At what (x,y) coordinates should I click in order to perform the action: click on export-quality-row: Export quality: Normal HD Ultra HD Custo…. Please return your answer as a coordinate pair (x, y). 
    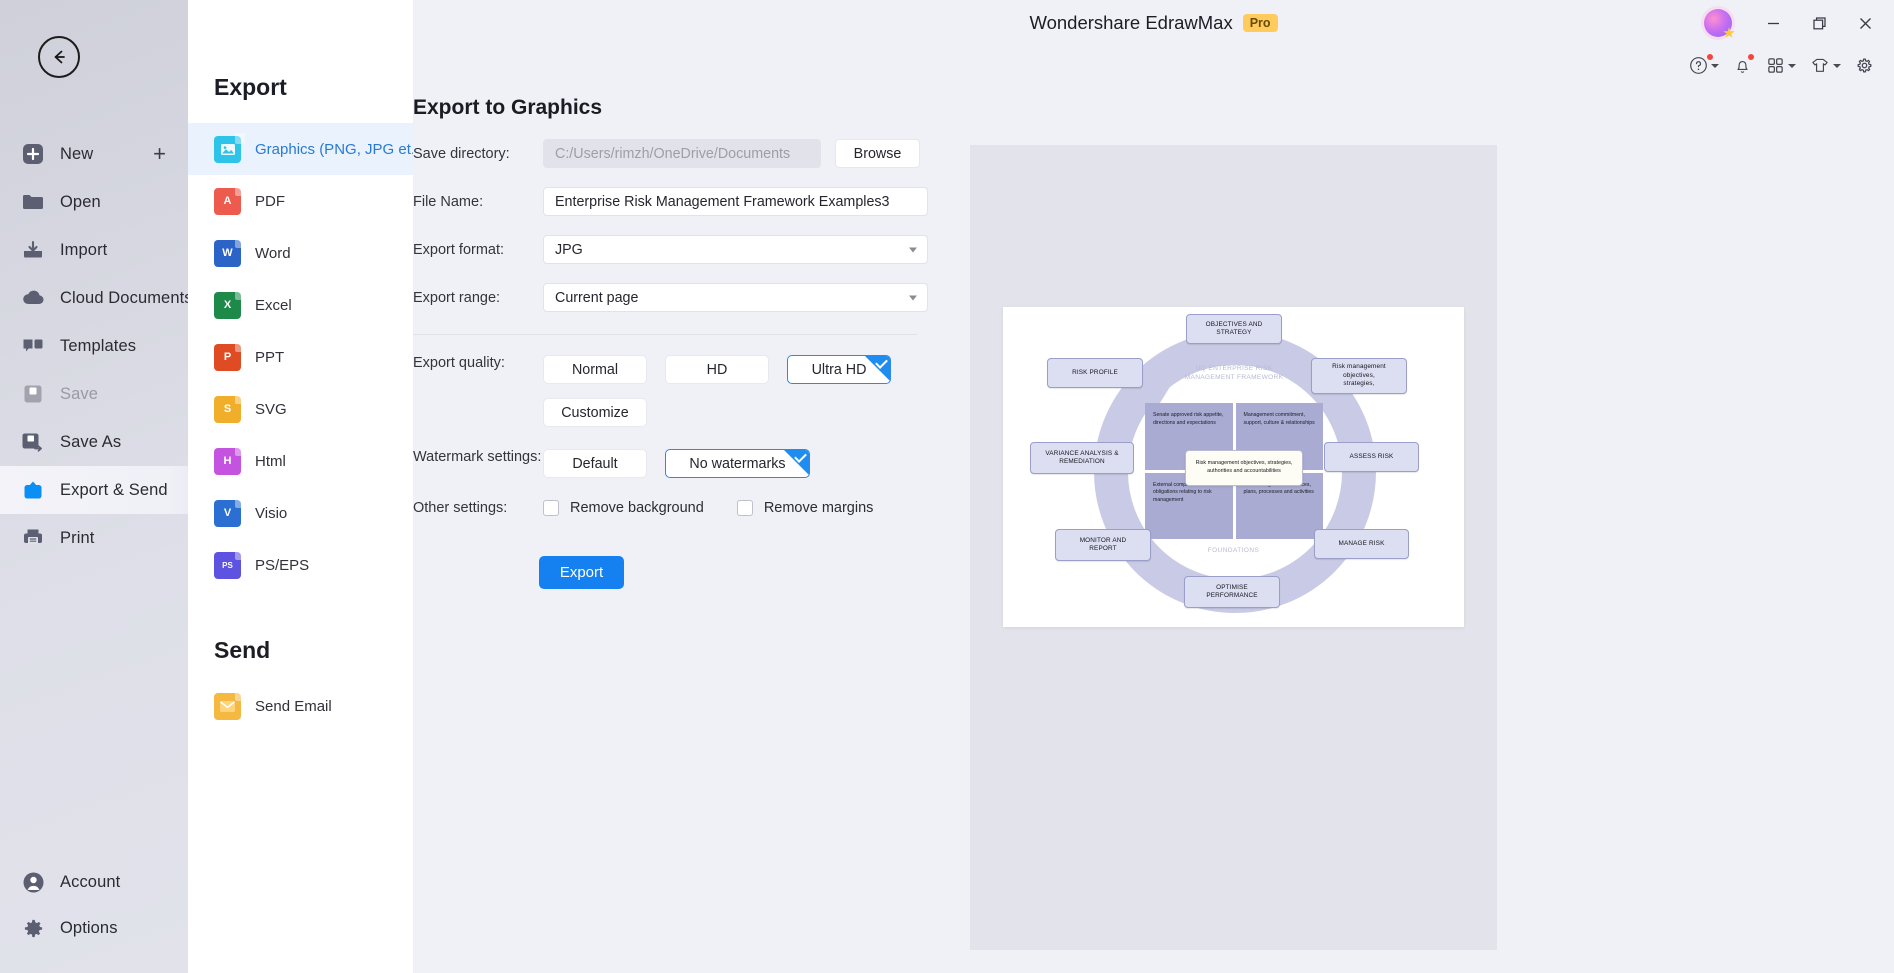
    Looking at the image, I should click on (733, 391).